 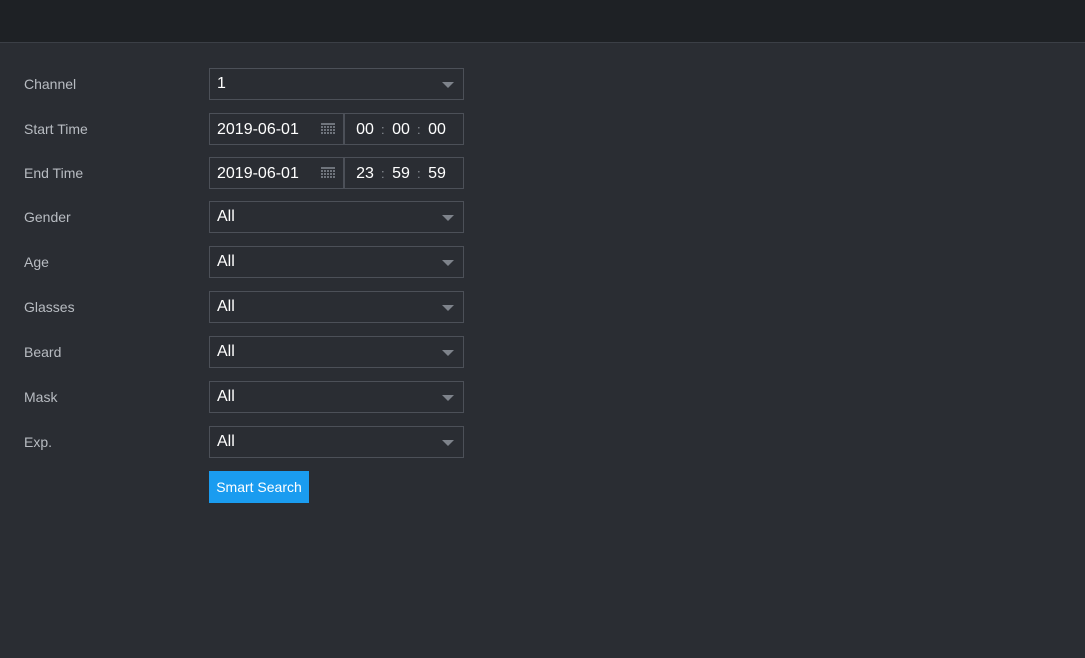 What do you see at coordinates (49, 307) in the screenshot?
I see `glasses-label: Glasses` at bounding box center [49, 307].